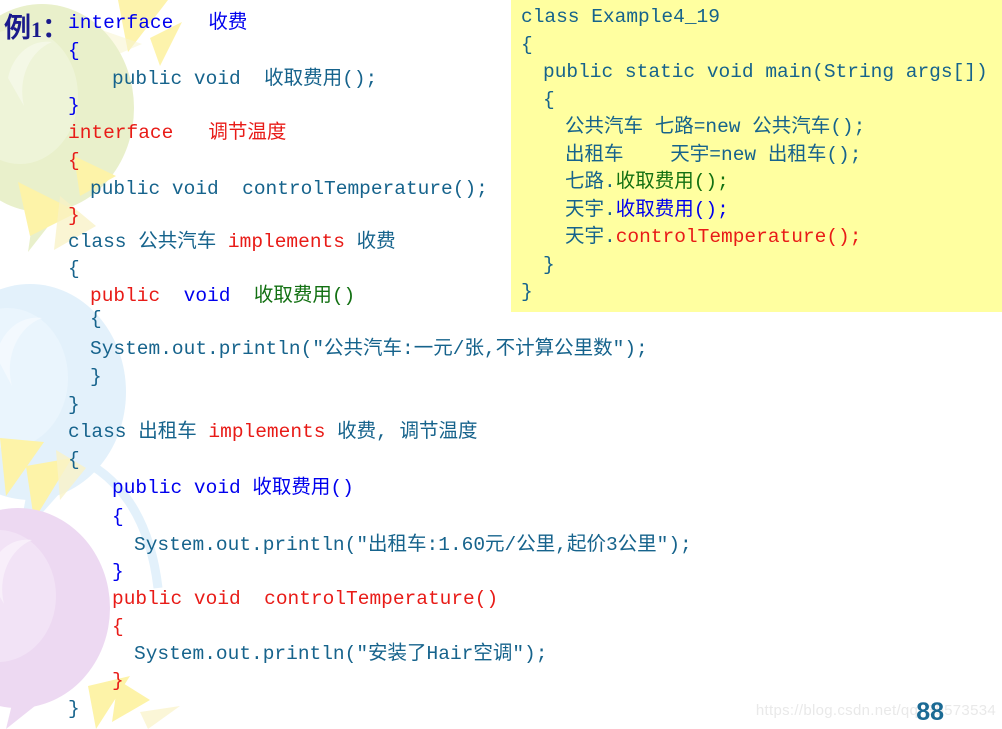 Image resolution: width=1002 pixels, height=729 pixels. I want to click on code-line: System.out.println("安装了Hair空调");, so click(341, 657).